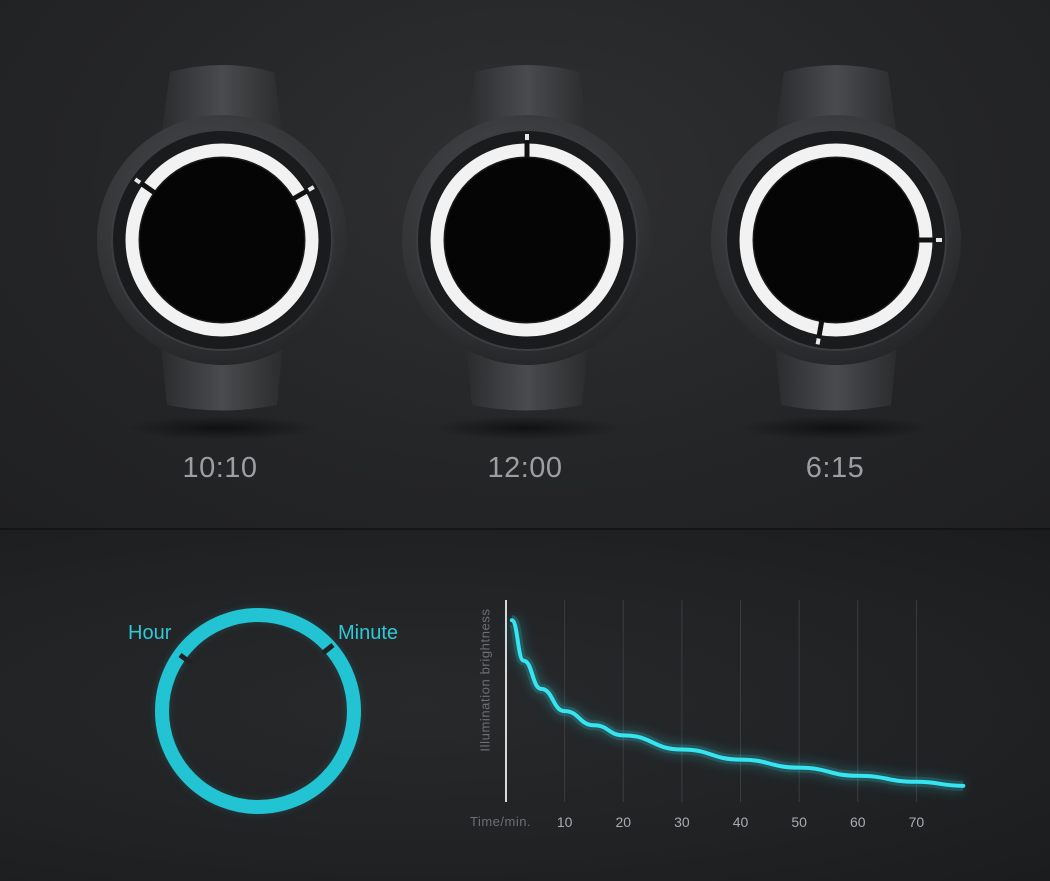 This screenshot has width=1050, height=881. What do you see at coordinates (682, 822) in the screenshot?
I see `x-tick-label: 30` at bounding box center [682, 822].